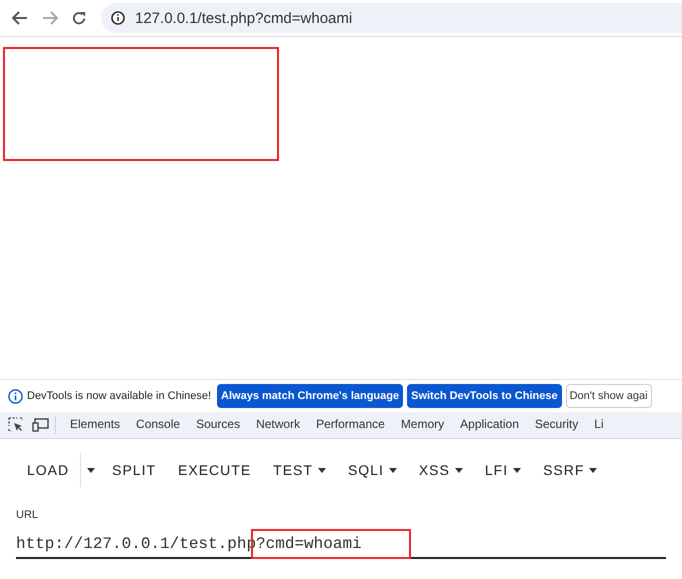 The height and width of the screenshot is (579, 682). Describe the element at coordinates (16, 425) in the screenshot. I see `inspect-icon` at that location.